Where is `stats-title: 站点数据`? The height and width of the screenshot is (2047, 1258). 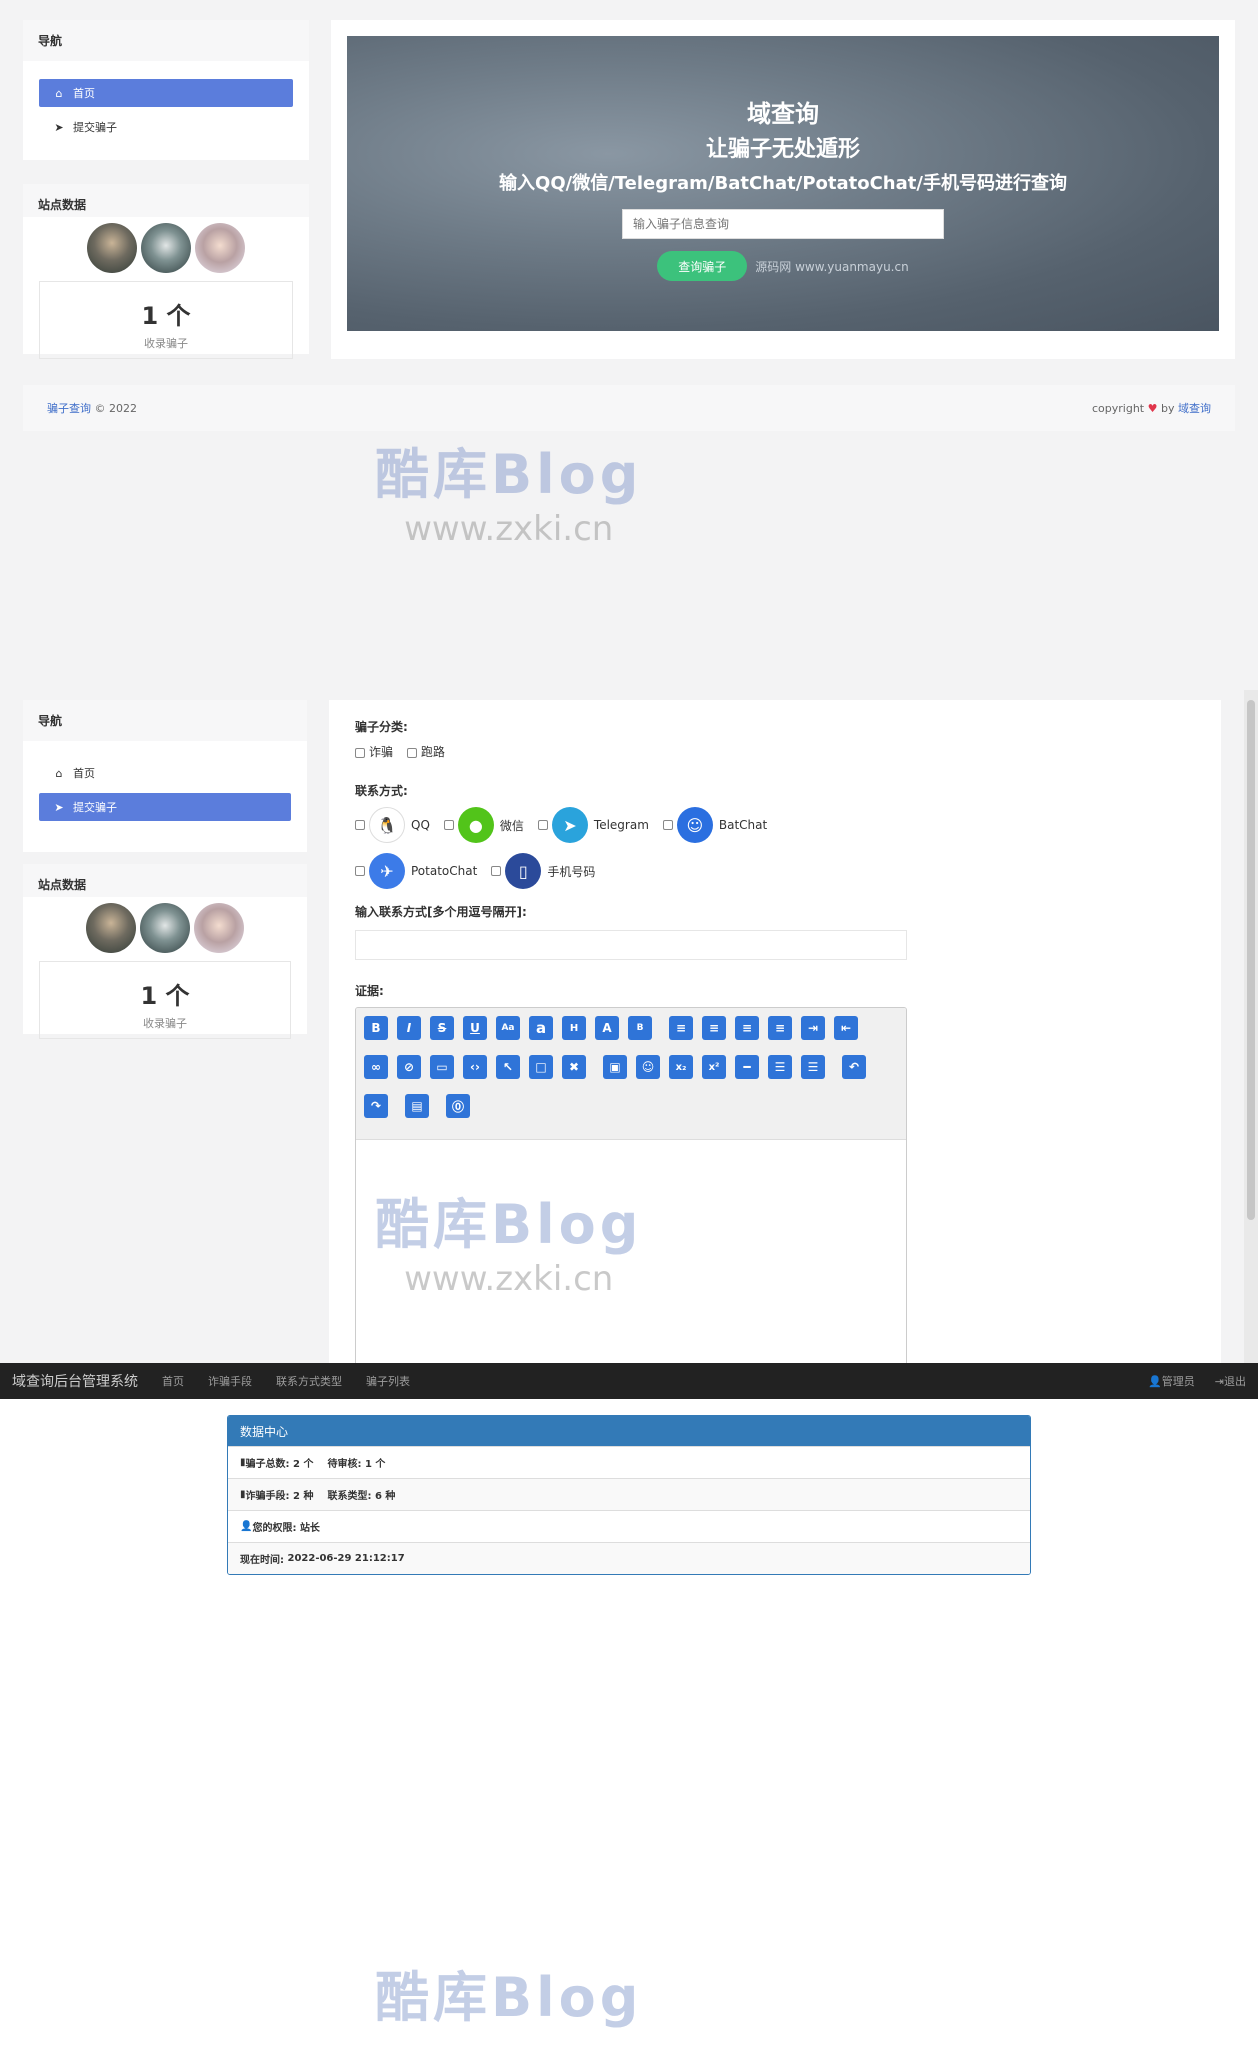
stats-title: 站点数据 is located at coordinates (165, 880).